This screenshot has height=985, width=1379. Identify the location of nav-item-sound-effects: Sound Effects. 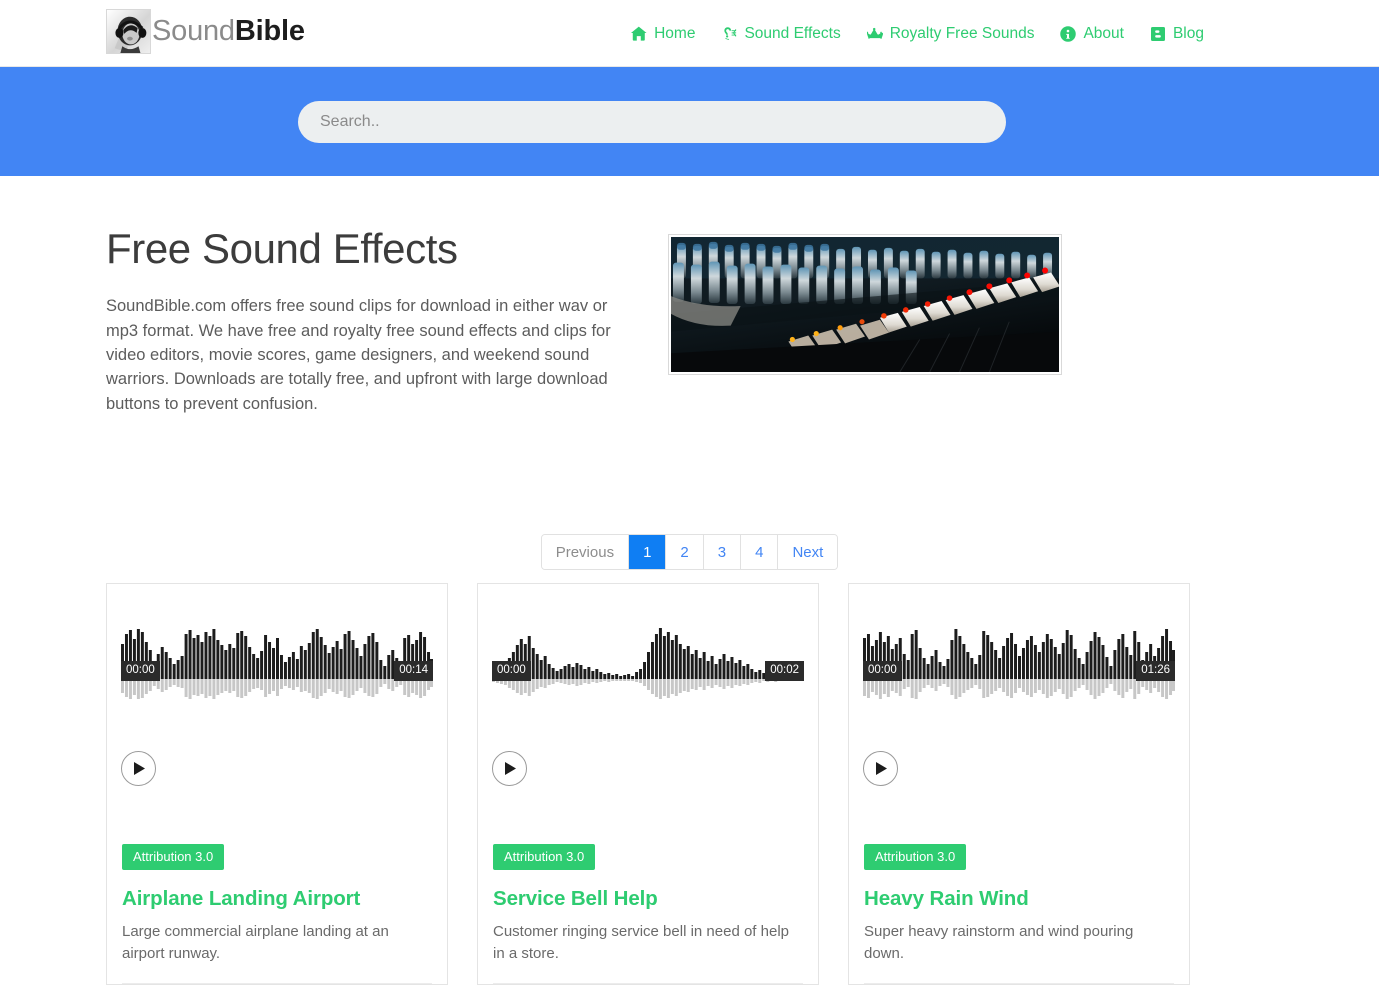
(781, 33).